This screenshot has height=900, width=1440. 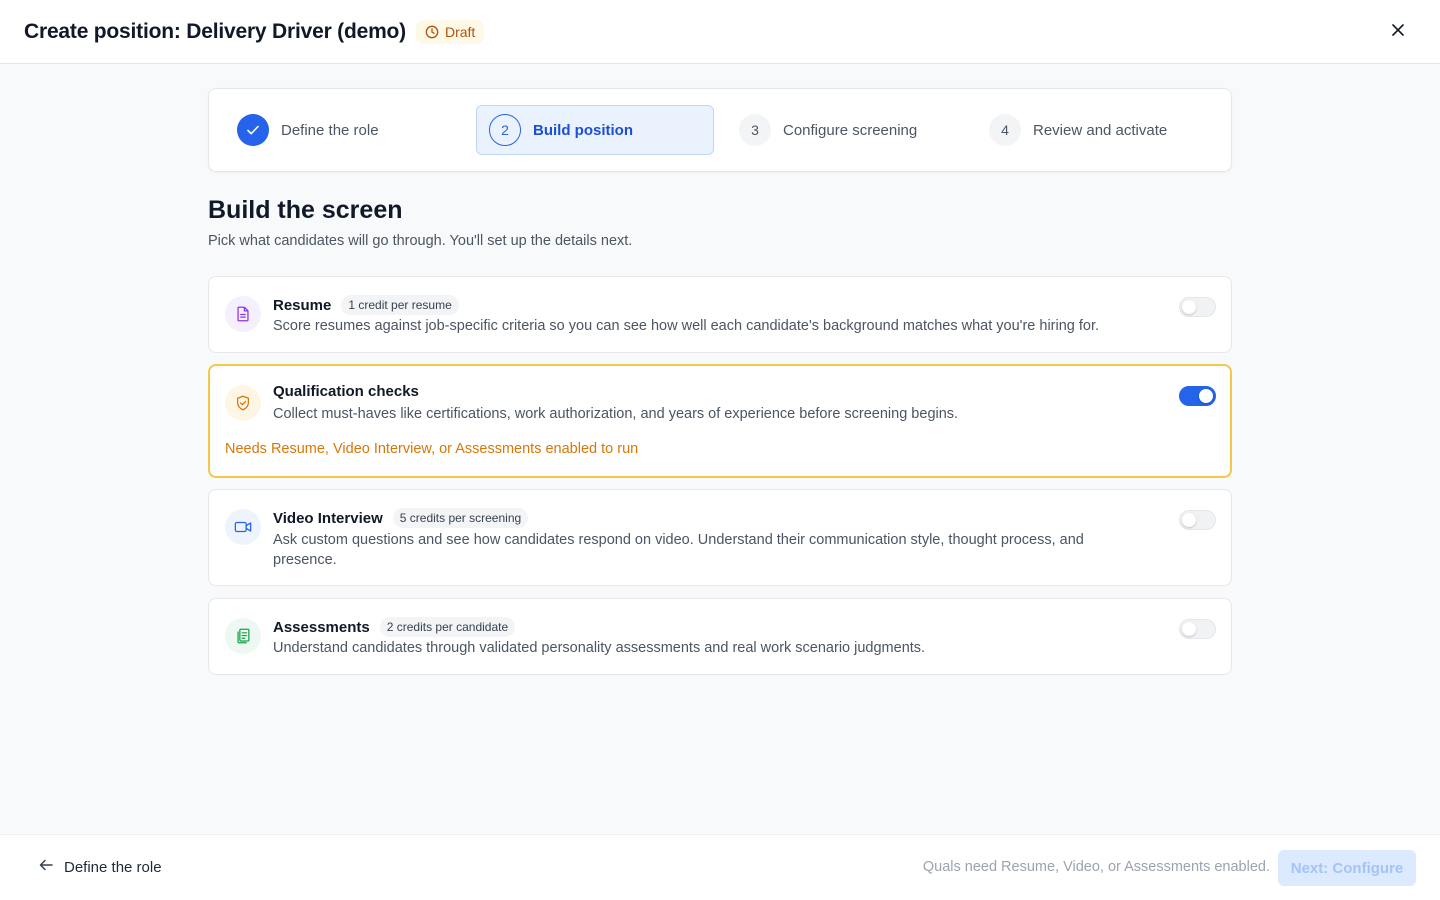 What do you see at coordinates (243, 527) in the screenshot?
I see `video-icon` at bounding box center [243, 527].